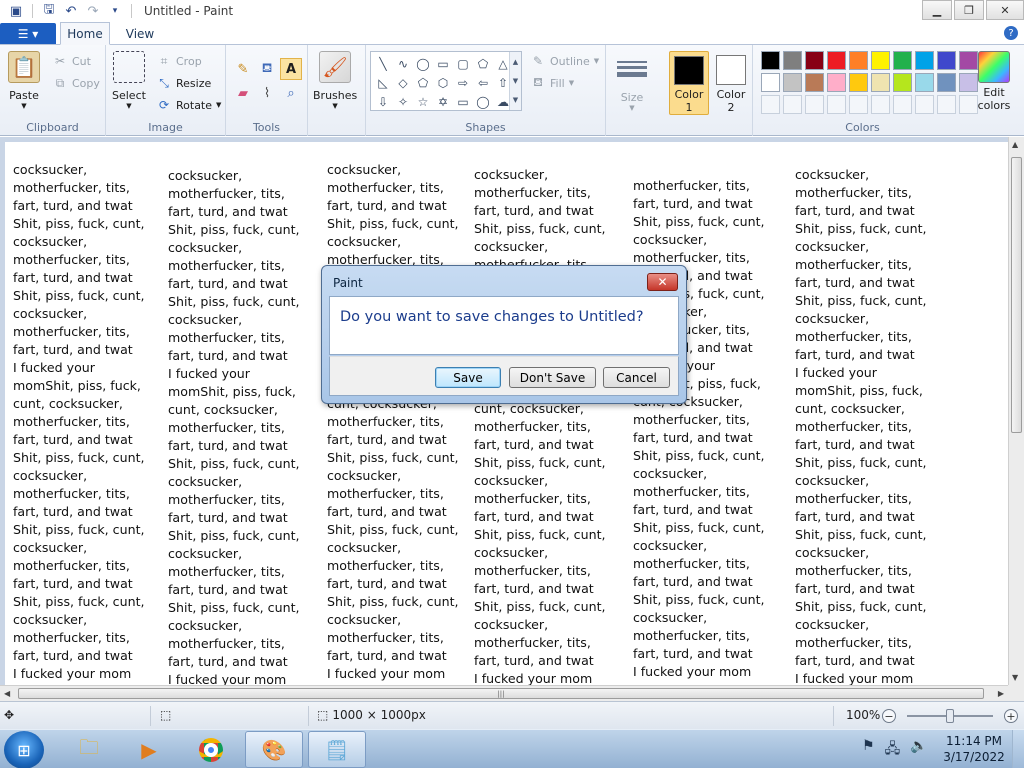 Image resolution: width=1024 pixels, height=768 pixels. I want to click on palette-swatch-r2-c4, so click(836, 82).